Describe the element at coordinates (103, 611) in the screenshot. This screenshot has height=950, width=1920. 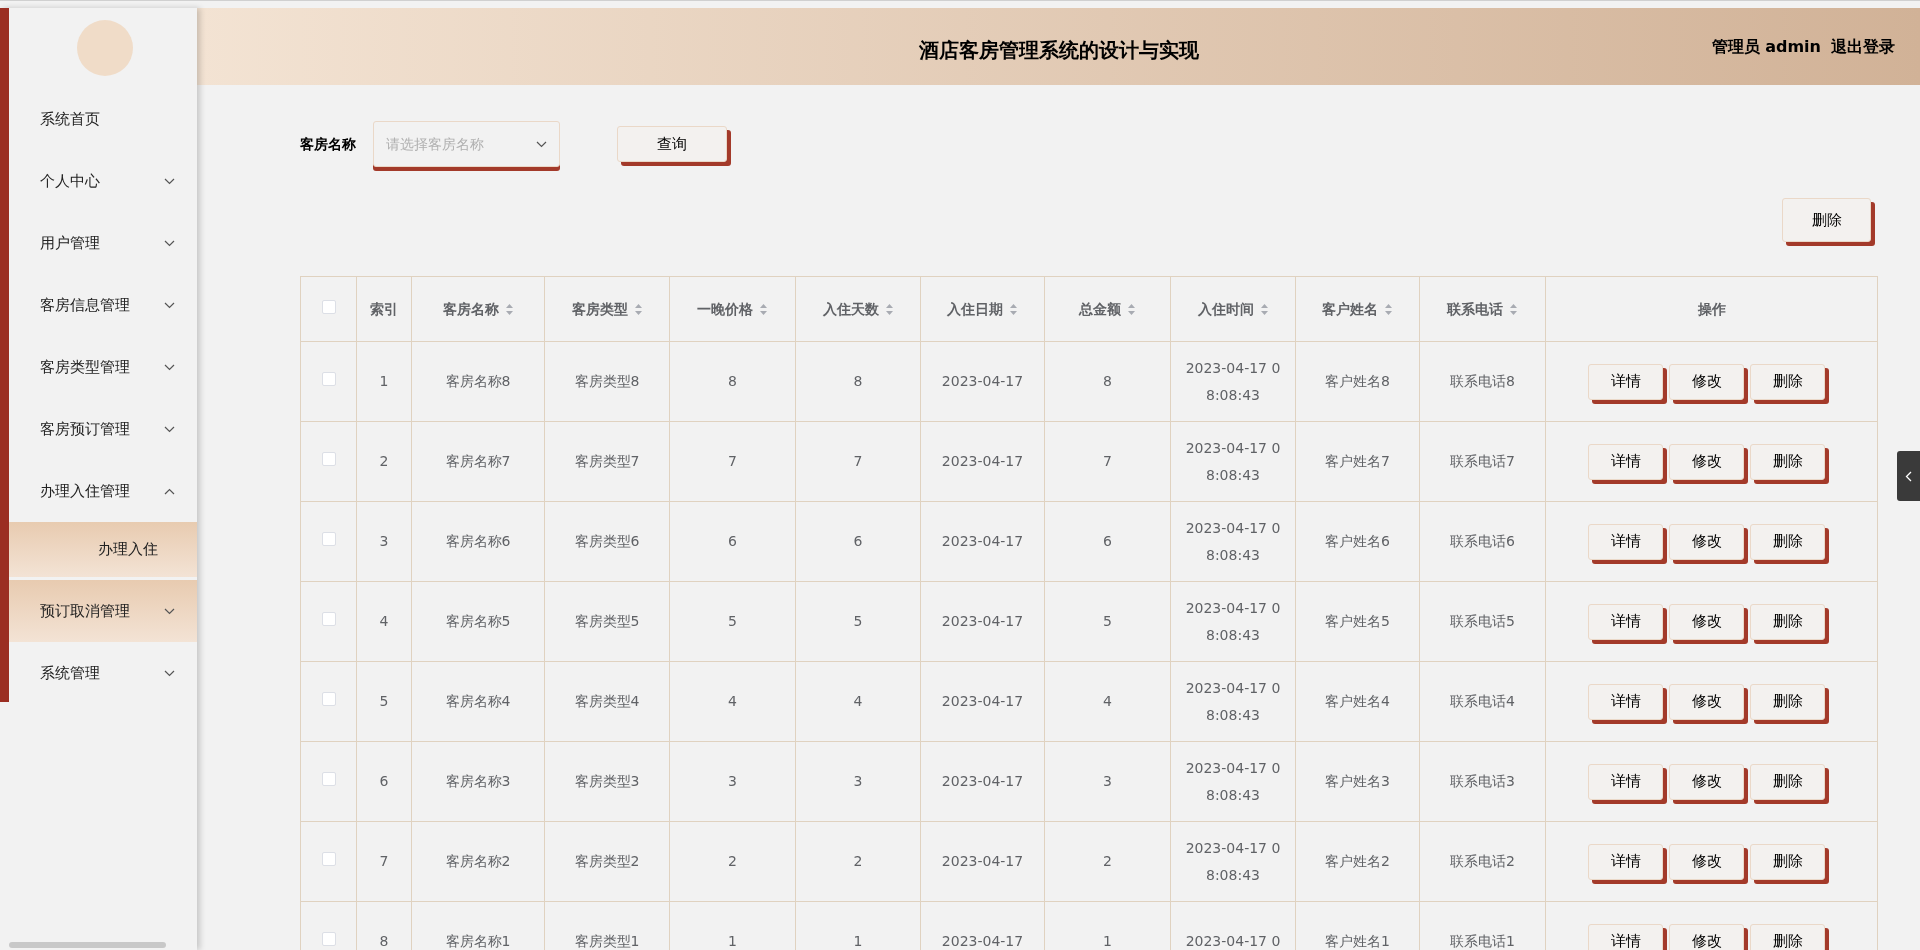
I see `sidebar-item: 预订取消管理` at that location.